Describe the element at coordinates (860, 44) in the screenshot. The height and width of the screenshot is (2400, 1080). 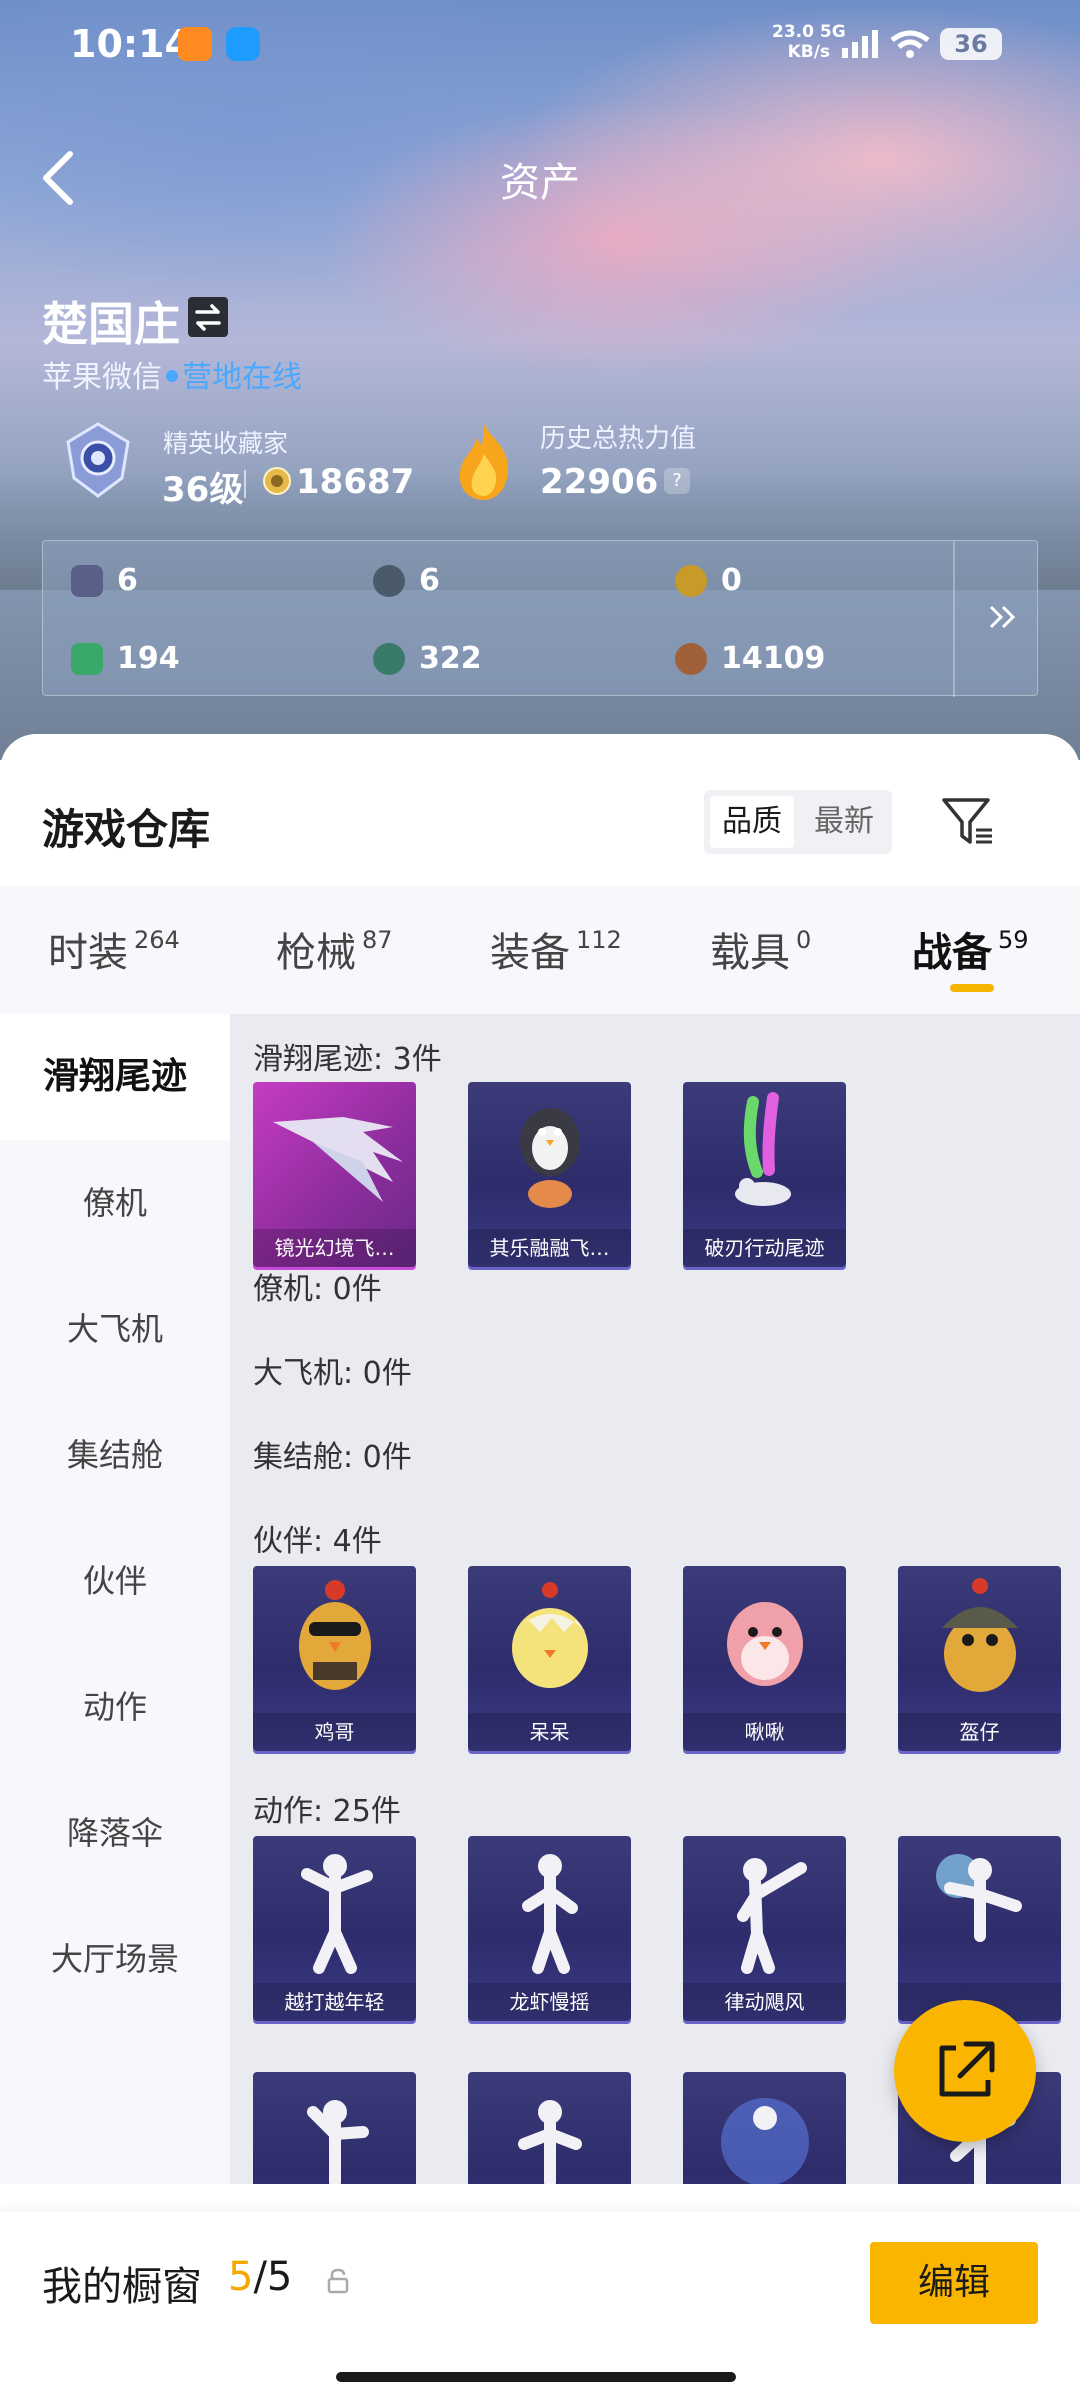
I see `signal-icon` at that location.